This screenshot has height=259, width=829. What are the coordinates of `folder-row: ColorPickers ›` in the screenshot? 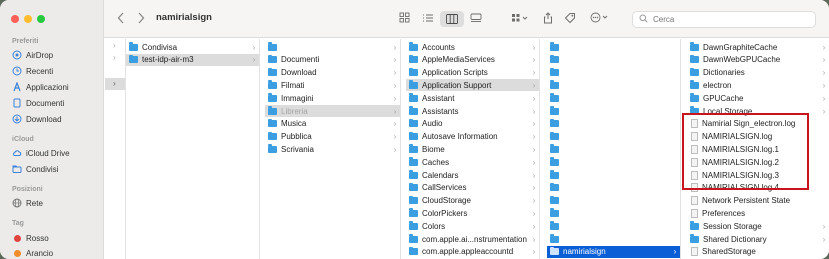 It's located at (472, 213).